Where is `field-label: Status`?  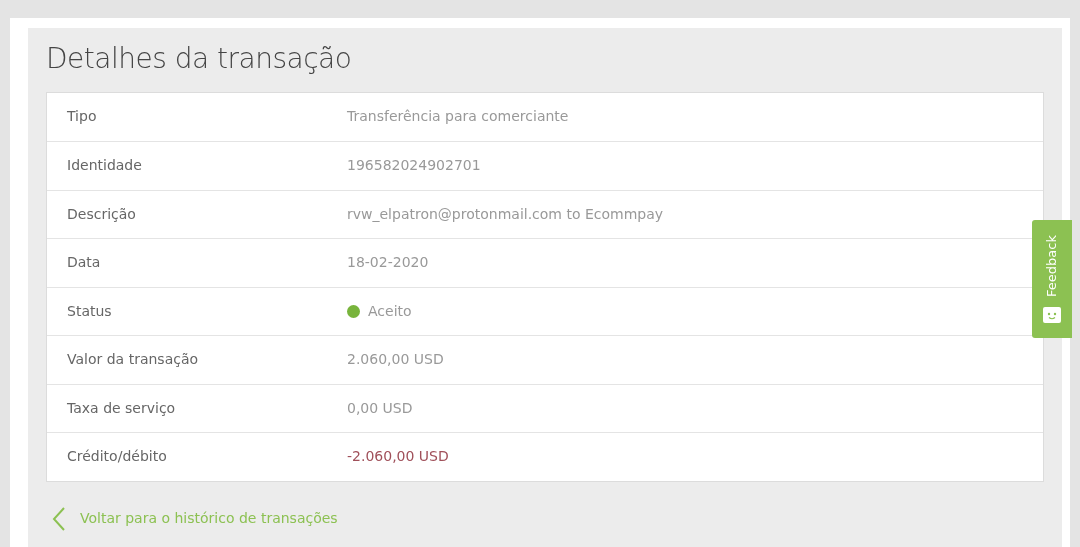 field-label: Status is located at coordinates (89, 311).